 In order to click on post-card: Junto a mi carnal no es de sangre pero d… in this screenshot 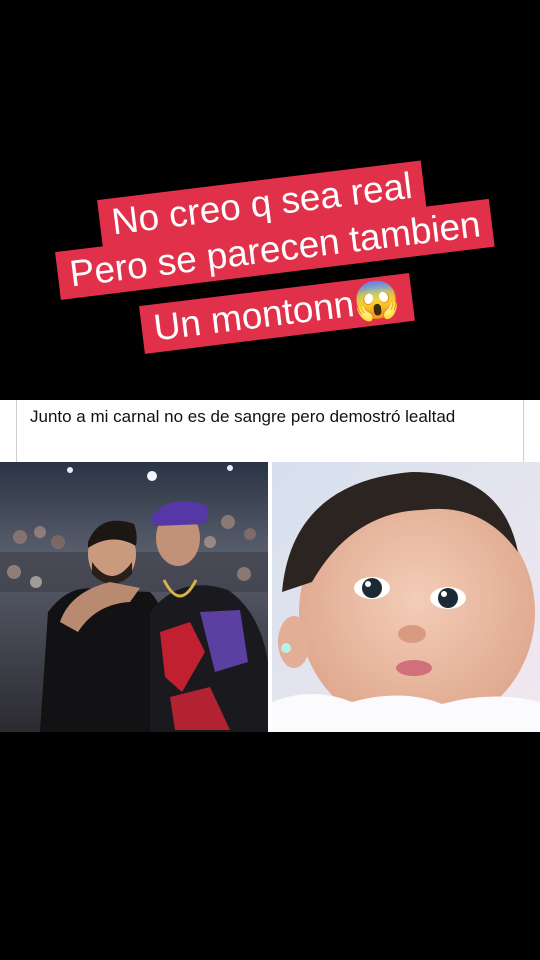, I will do `click(270, 431)`.